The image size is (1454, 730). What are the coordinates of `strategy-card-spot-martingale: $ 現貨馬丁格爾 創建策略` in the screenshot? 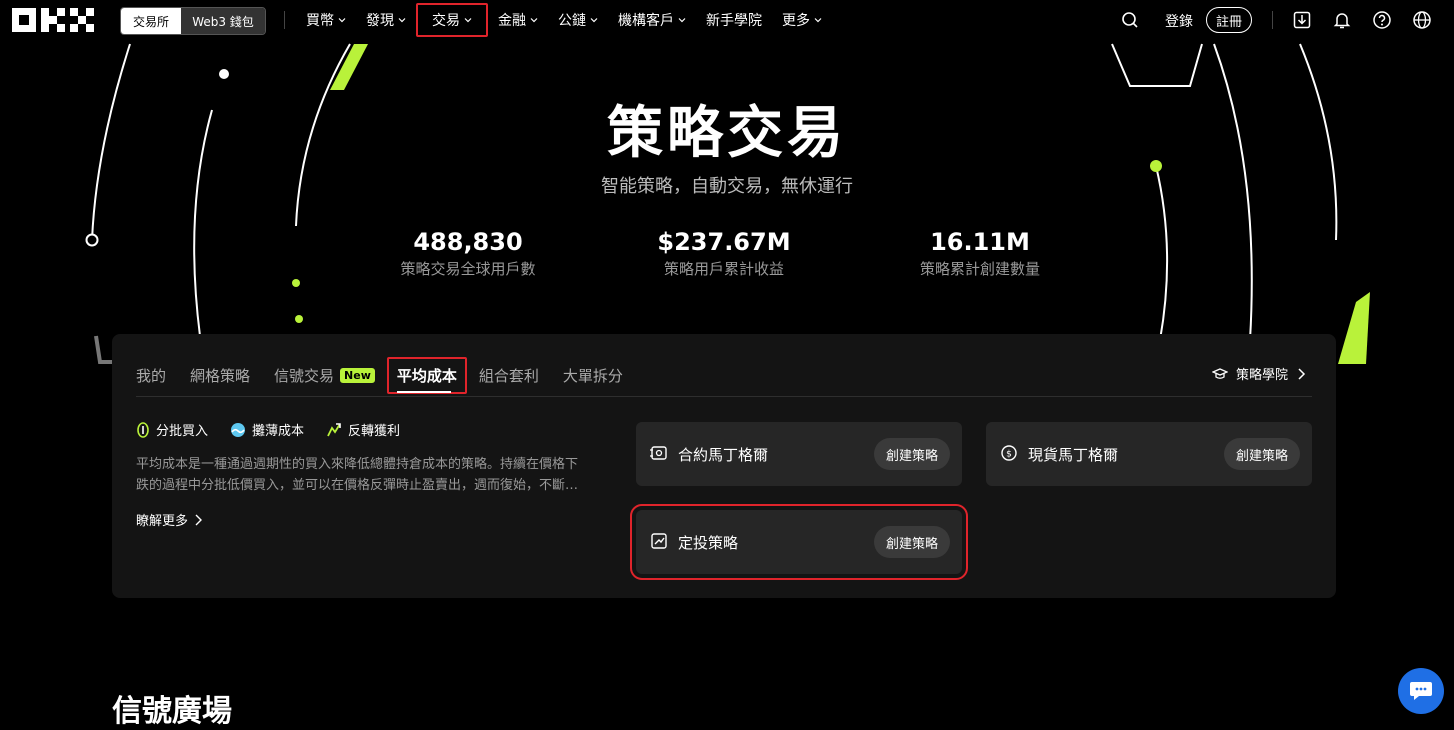 It's located at (1149, 454).